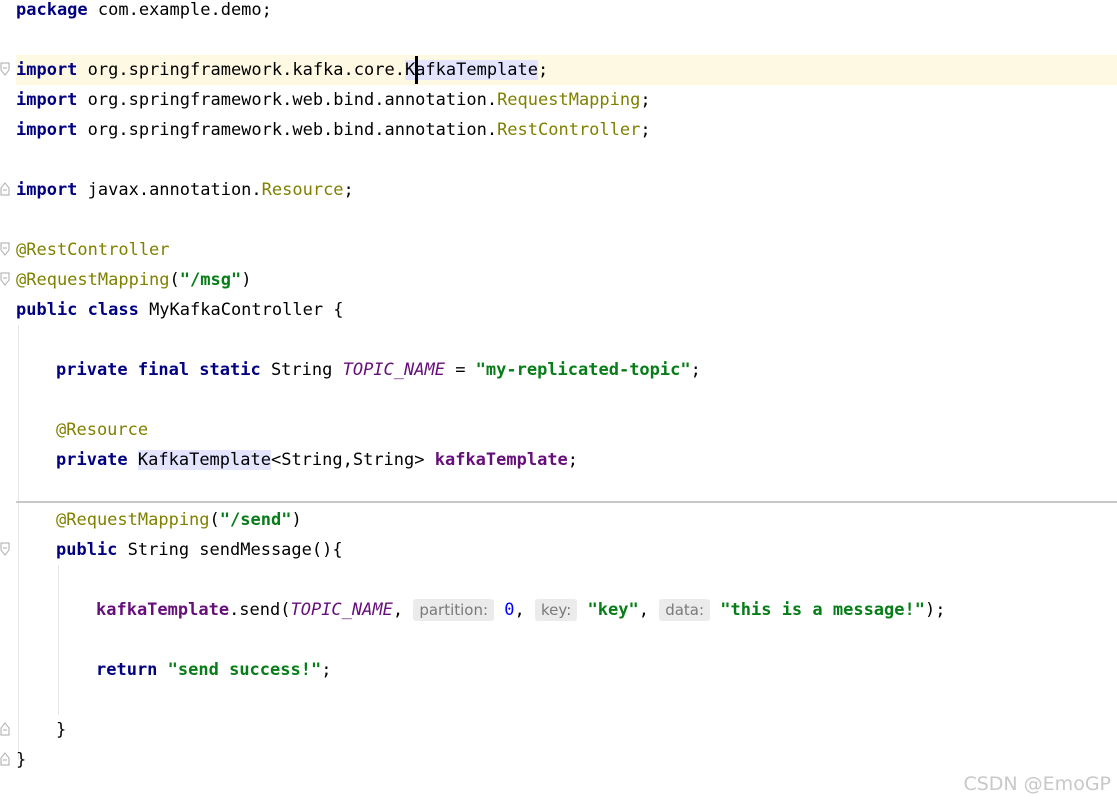 Image resolution: width=1117 pixels, height=803 pixels. Describe the element at coordinates (566, 190) in the screenshot. I see `code-line-7: import javax.annotation.Resource;` at that location.